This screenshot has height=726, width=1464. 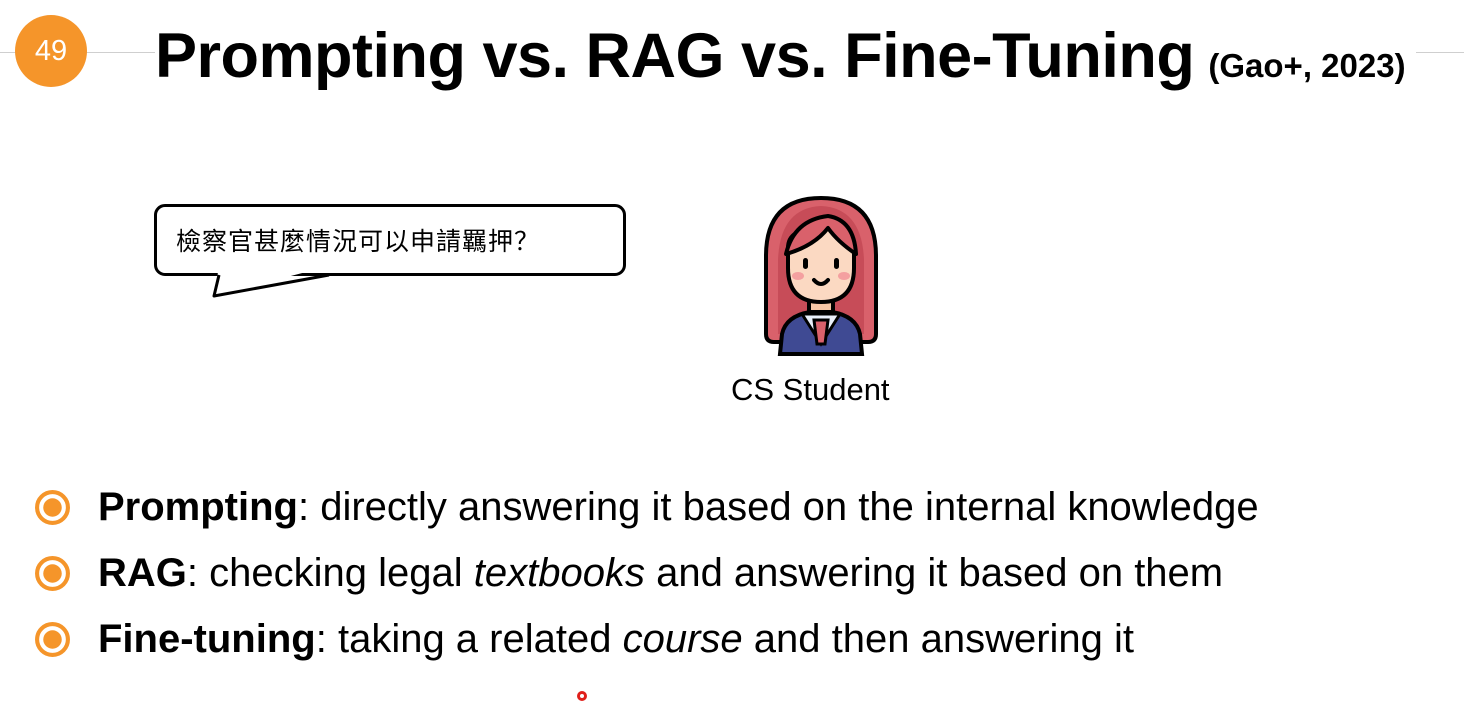 What do you see at coordinates (207, 638) in the screenshot?
I see `bullet-term: Fine-tuning` at bounding box center [207, 638].